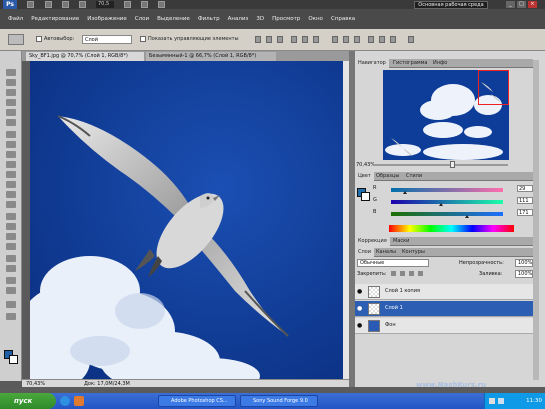 Image resolution: width=545 pixels, height=409 pixels. Describe the element at coordinates (532, 4) in the screenshot. I see `close-button: ×` at that location.